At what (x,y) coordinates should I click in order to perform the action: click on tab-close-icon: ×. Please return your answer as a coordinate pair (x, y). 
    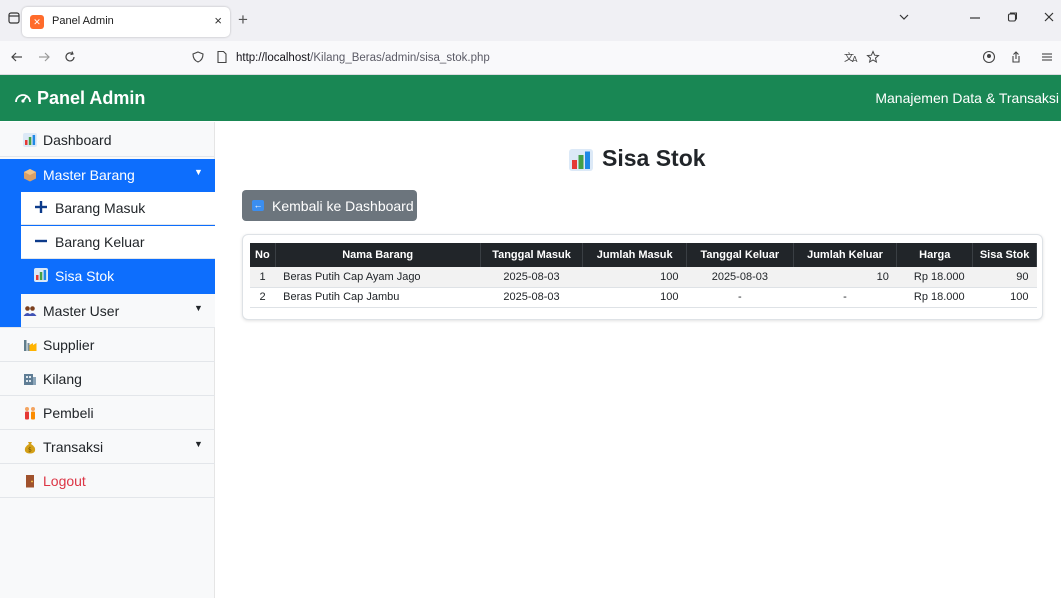
    Looking at the image, I should click on (218, 20).